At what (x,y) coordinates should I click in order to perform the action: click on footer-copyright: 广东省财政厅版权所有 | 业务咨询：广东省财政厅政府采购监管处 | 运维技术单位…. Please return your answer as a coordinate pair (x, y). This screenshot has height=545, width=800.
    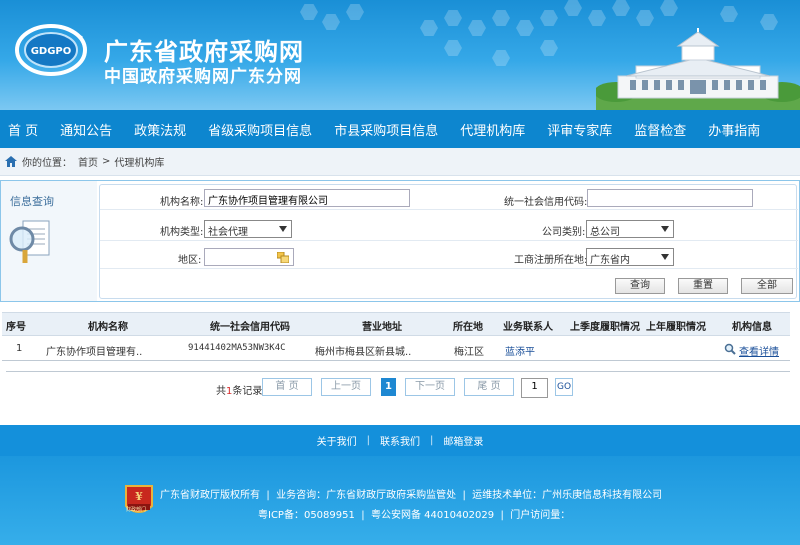
    Looking at the image, I should click on (411, 495).